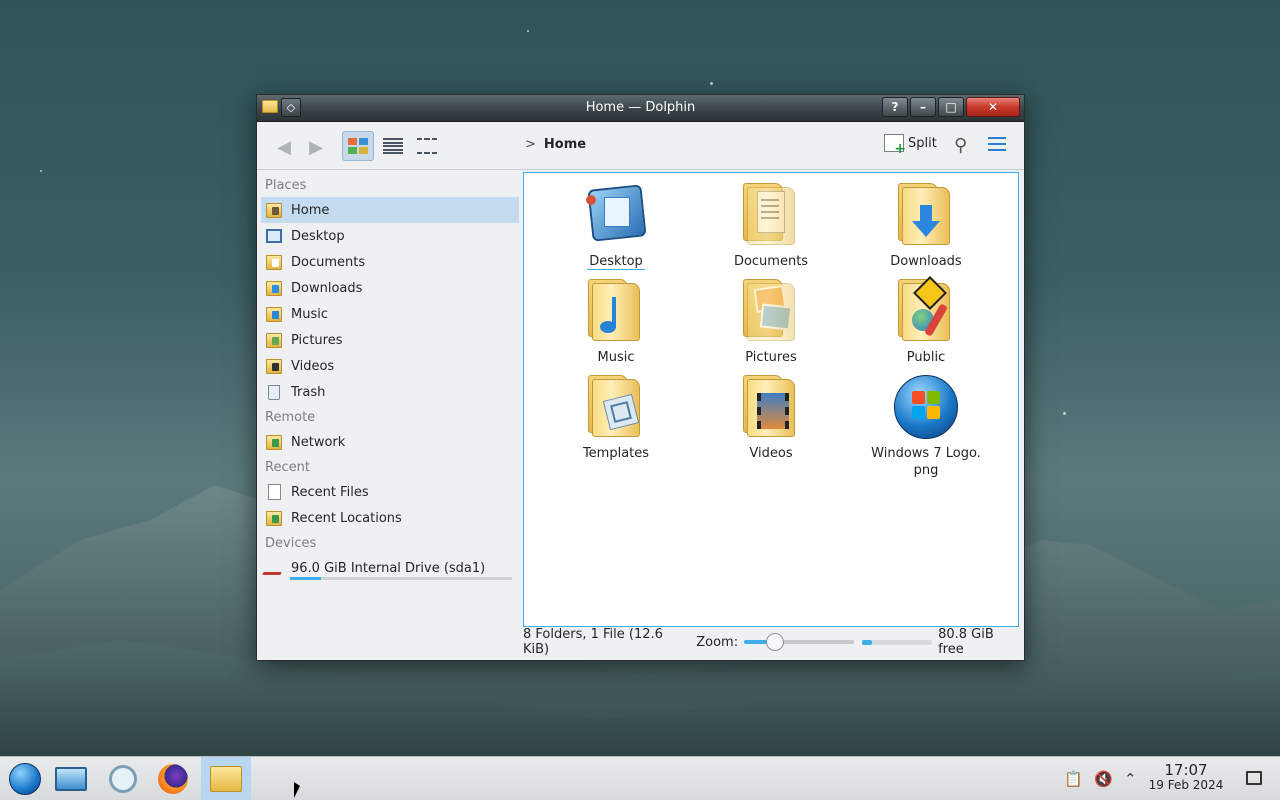 Image resolution: width=1280 pixels, height=800 pixels. Describe the element at coordinates (390, 314) in the screenshot. I see `place-music: Music` at that location.